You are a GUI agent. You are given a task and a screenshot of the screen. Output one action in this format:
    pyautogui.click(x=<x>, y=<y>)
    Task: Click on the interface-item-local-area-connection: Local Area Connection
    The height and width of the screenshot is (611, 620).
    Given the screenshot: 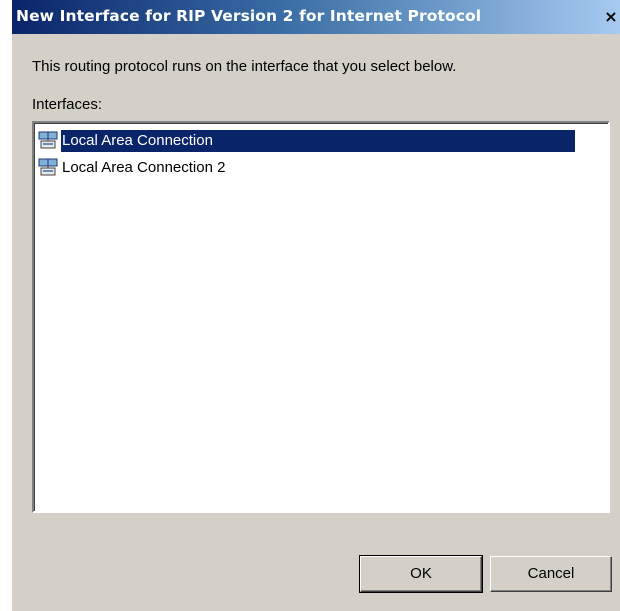 What is the action you would take?
    pyautogui.click(x=306, y=141)
    